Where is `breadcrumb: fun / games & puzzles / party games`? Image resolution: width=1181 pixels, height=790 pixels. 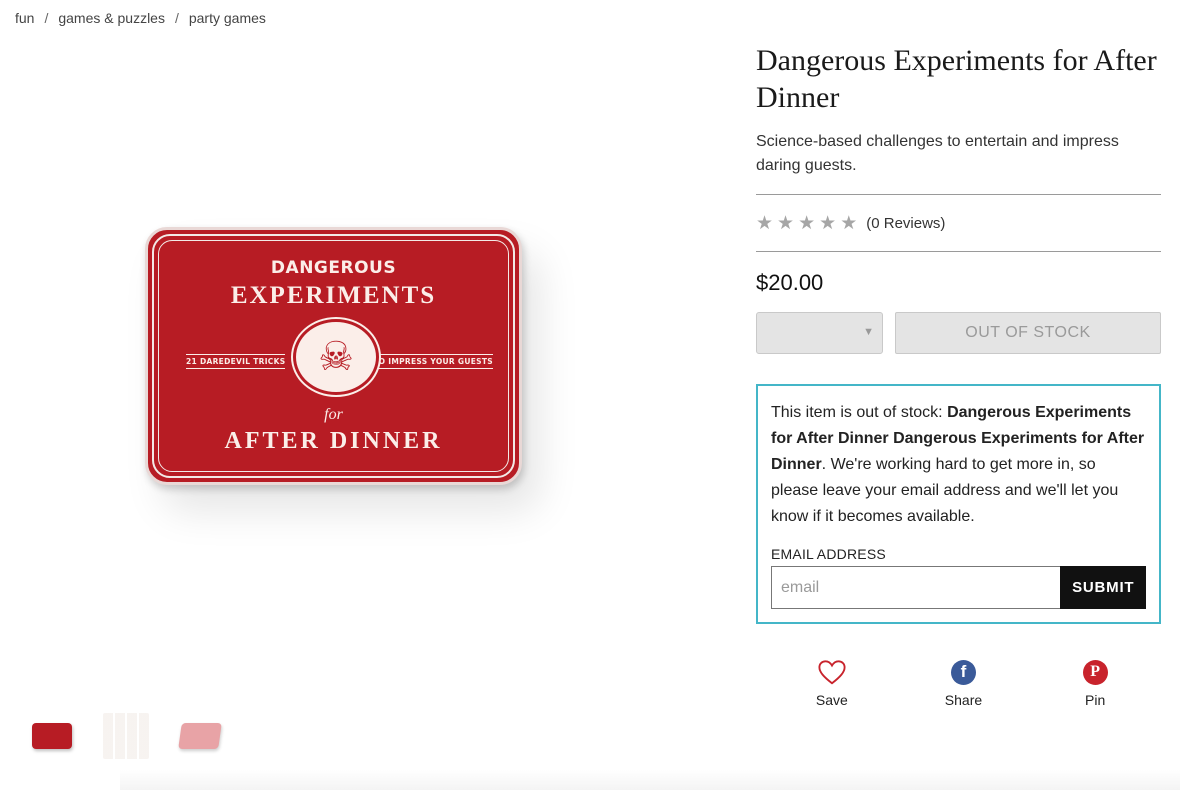
breadcrumb: fun / games & puzzles / party games is located at coordinates (140, 18).